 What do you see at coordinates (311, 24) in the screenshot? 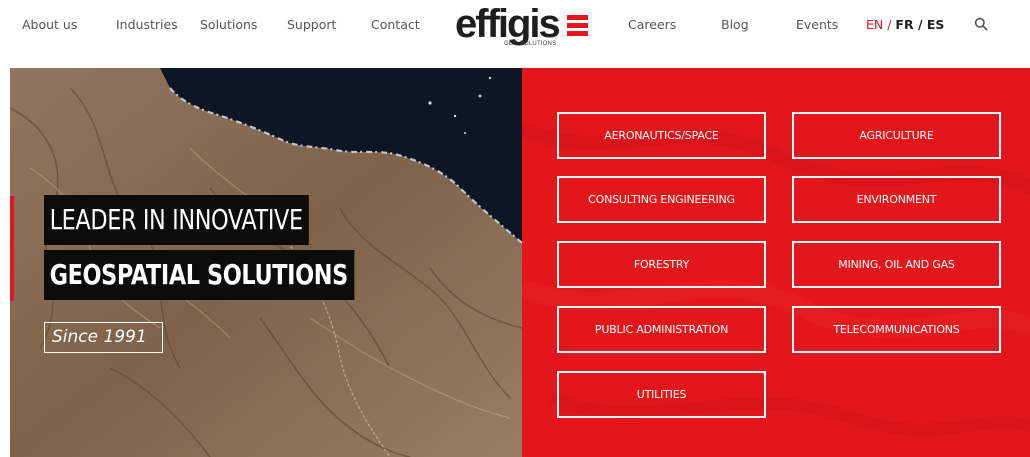
I see `nav-link-support: Support` at bounding box center [311, 24].